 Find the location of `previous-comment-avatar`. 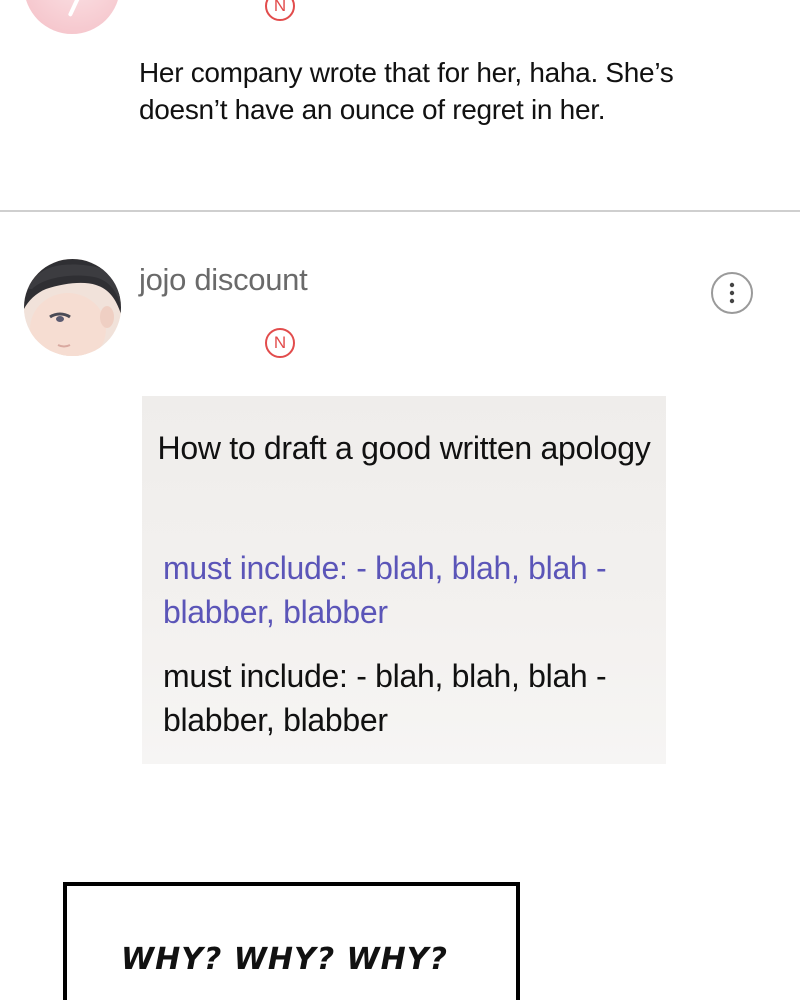

previous-comment-avatar is located at coordinates (72, 17).